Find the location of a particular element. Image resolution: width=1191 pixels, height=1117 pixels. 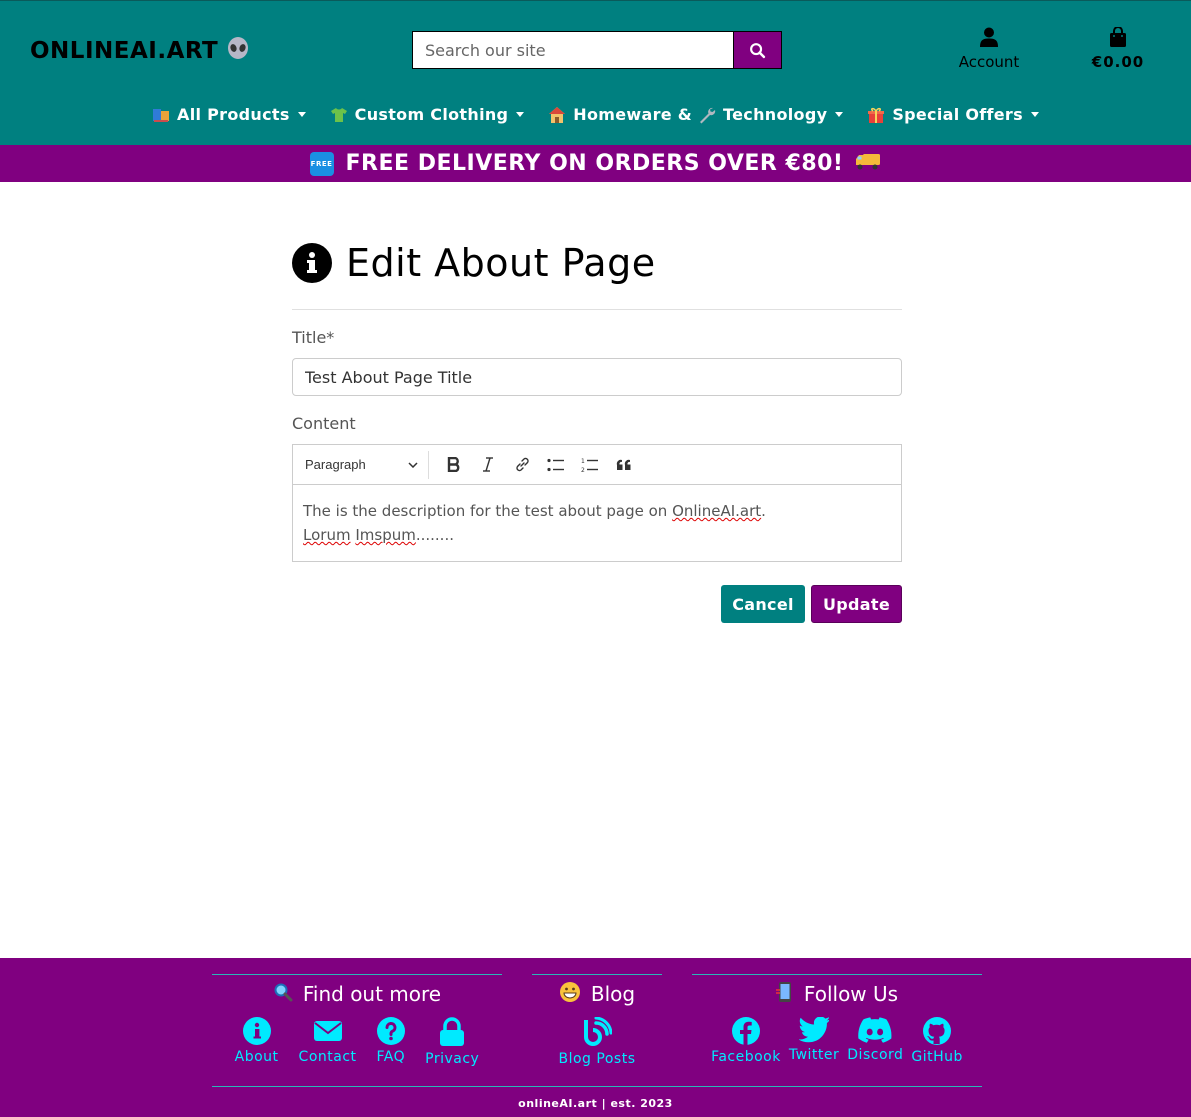

footer-link-about: About is located at coordinates (257, 1042).